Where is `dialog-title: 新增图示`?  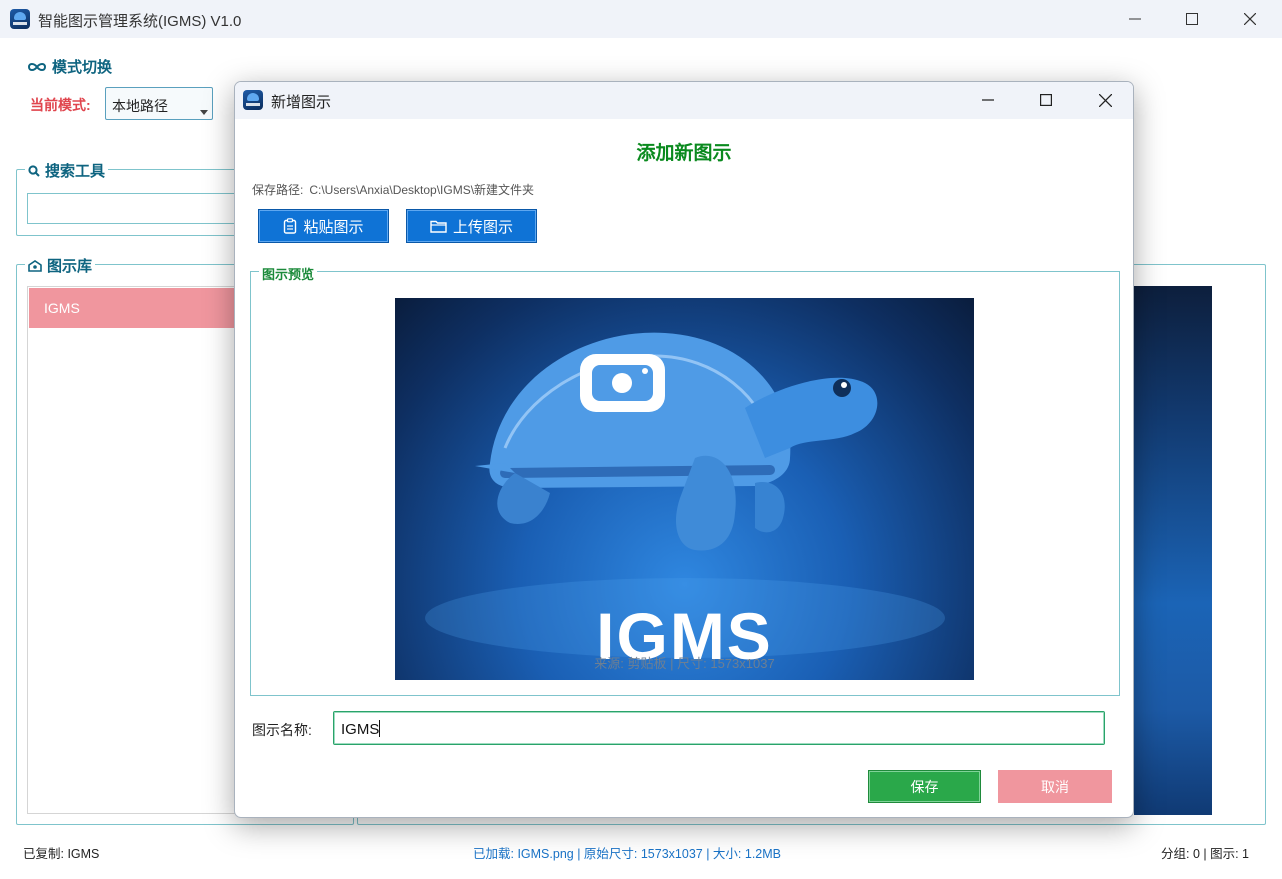 dialog-title: 新增图示 is located at coordinates (301, 102).